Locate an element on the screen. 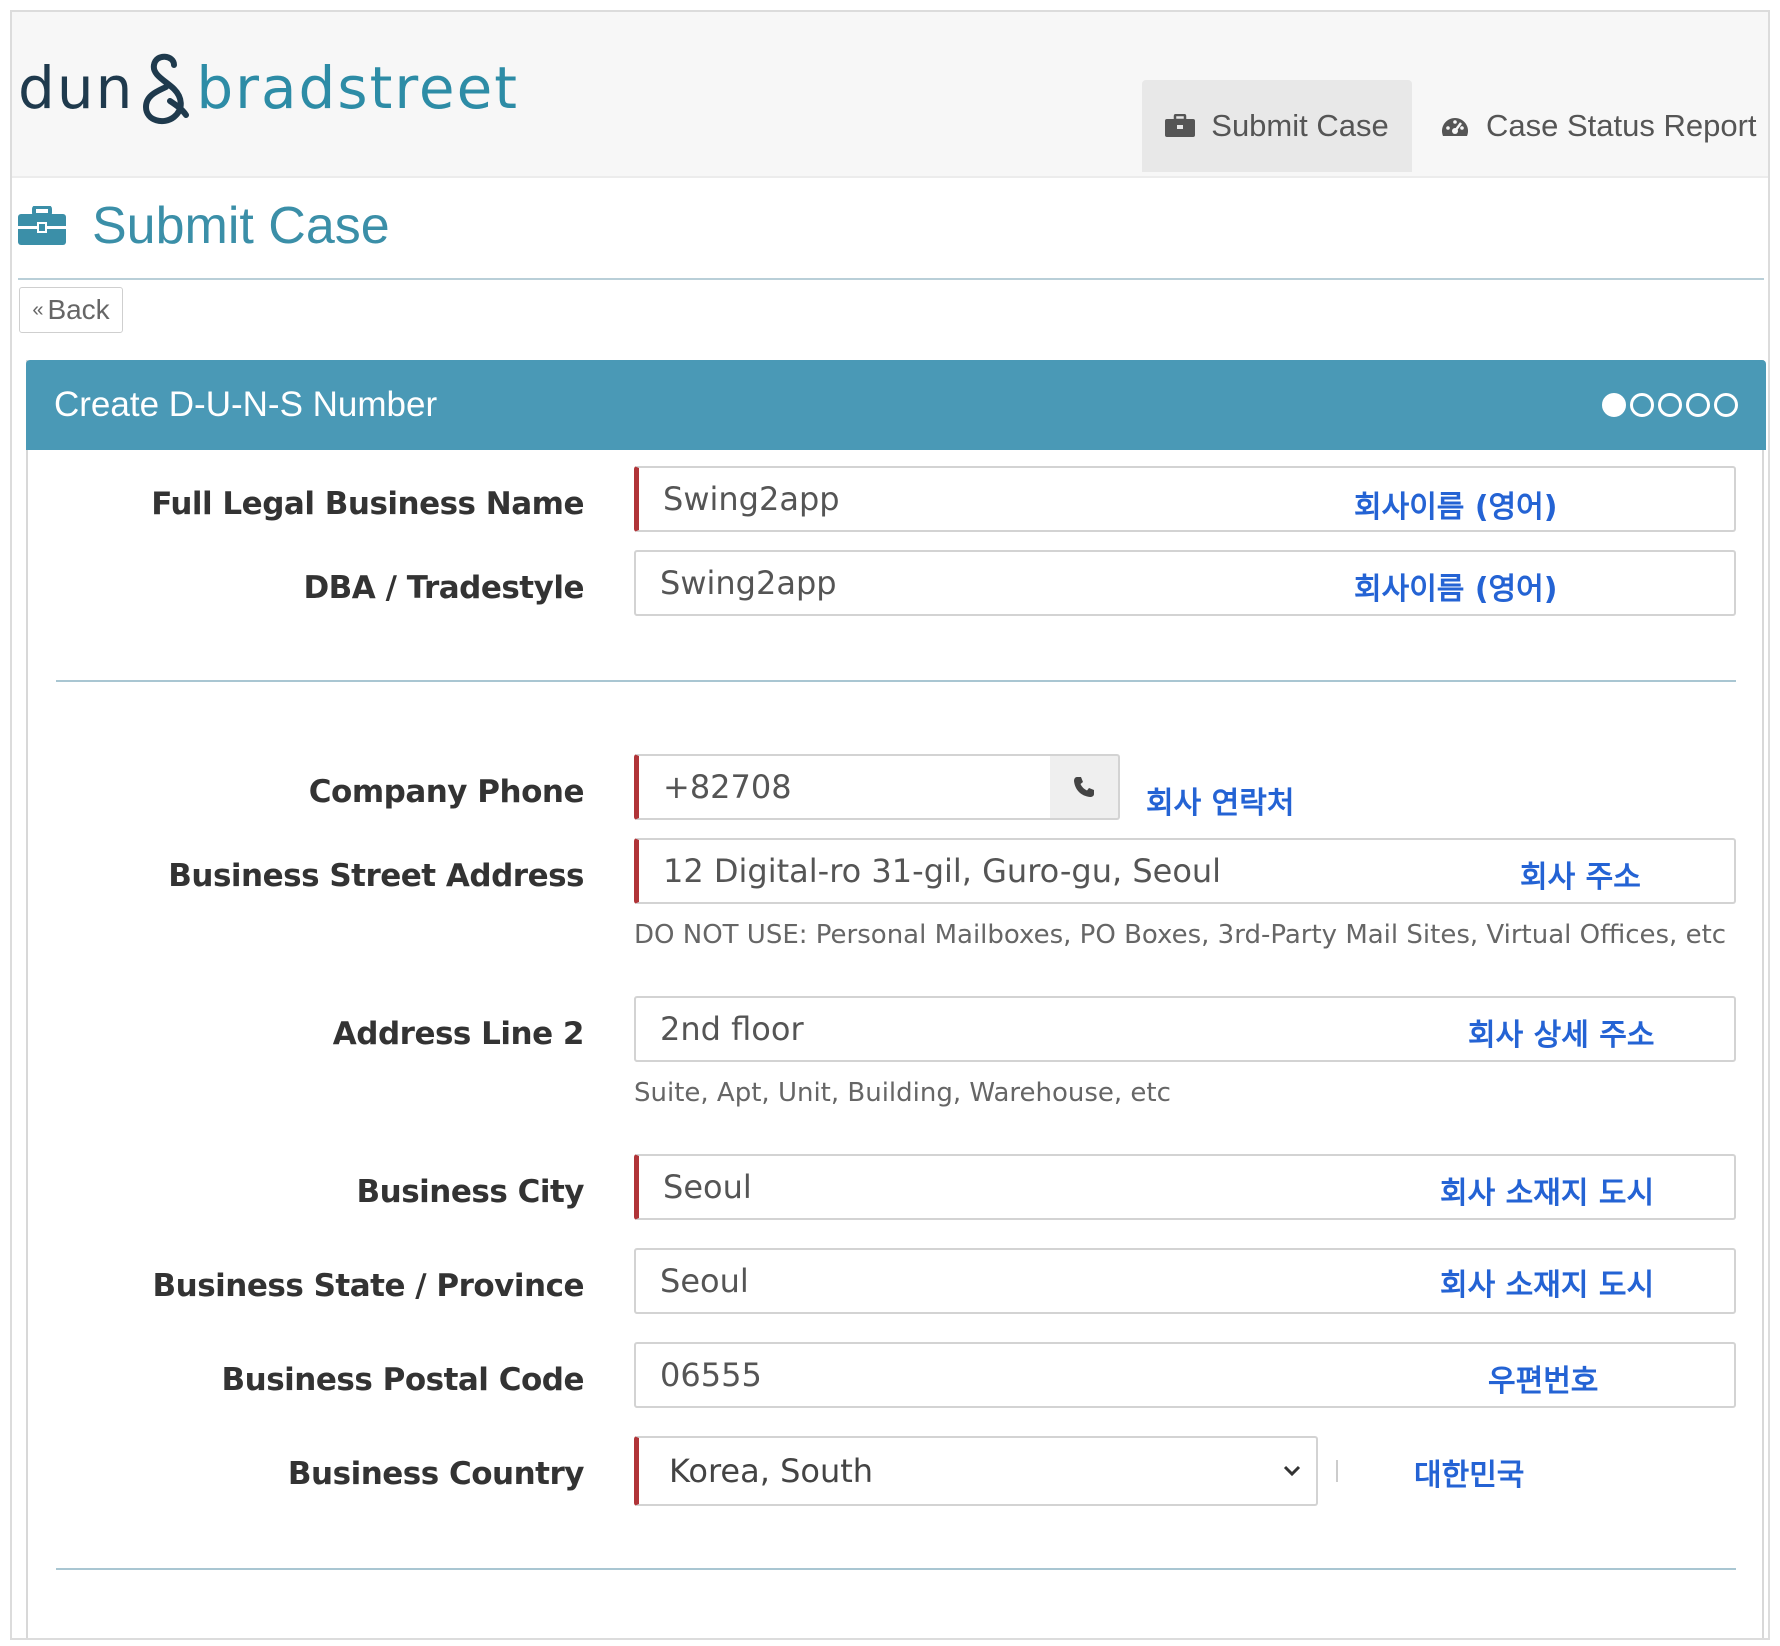  legal-name-note: 회사이름 (영어) is located at coordinates (1456, 507).